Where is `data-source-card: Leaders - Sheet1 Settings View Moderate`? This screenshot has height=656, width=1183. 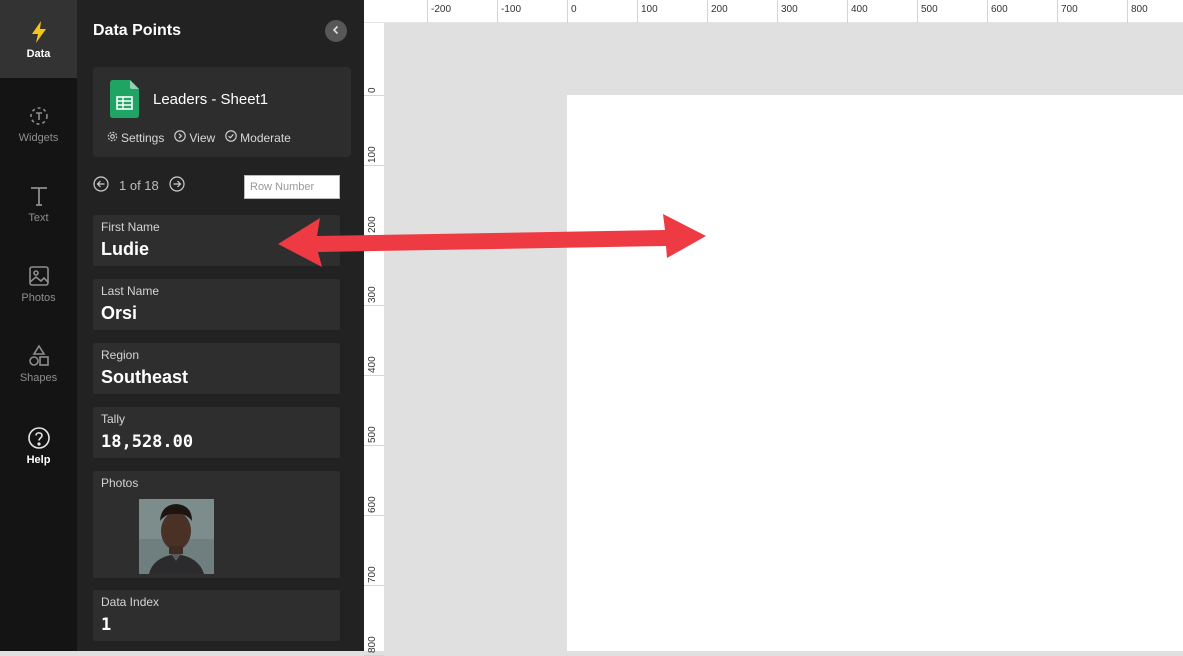
data-source-card: Leaders - Sheet1 Settings View Moderate is located at coordinates (222, 112).